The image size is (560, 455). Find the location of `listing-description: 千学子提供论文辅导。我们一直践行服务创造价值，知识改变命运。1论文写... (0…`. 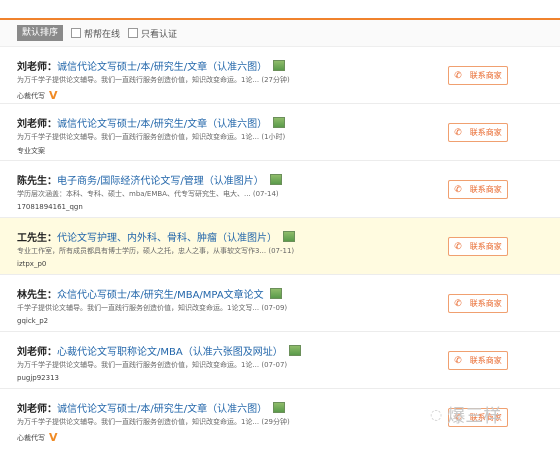

listing-description: 千学子提供论文辅导。我们一直践行服务创造价值，知识改变命运。1论文写... (0… is located at coordinates (152, 308).